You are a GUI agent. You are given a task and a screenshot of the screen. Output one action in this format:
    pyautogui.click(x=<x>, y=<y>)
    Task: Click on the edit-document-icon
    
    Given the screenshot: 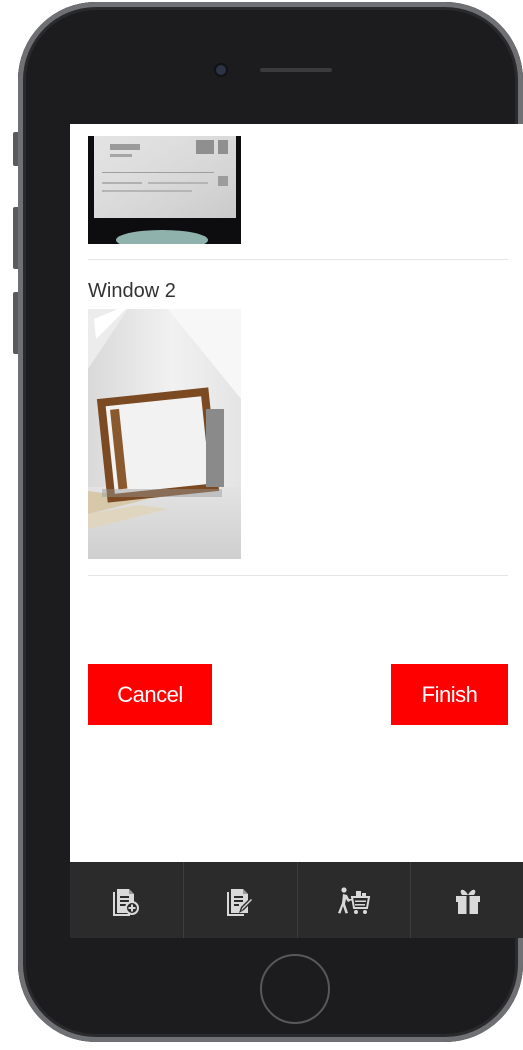 What is the action you would take?
    pyautogui.click(x=241, y=902)
    